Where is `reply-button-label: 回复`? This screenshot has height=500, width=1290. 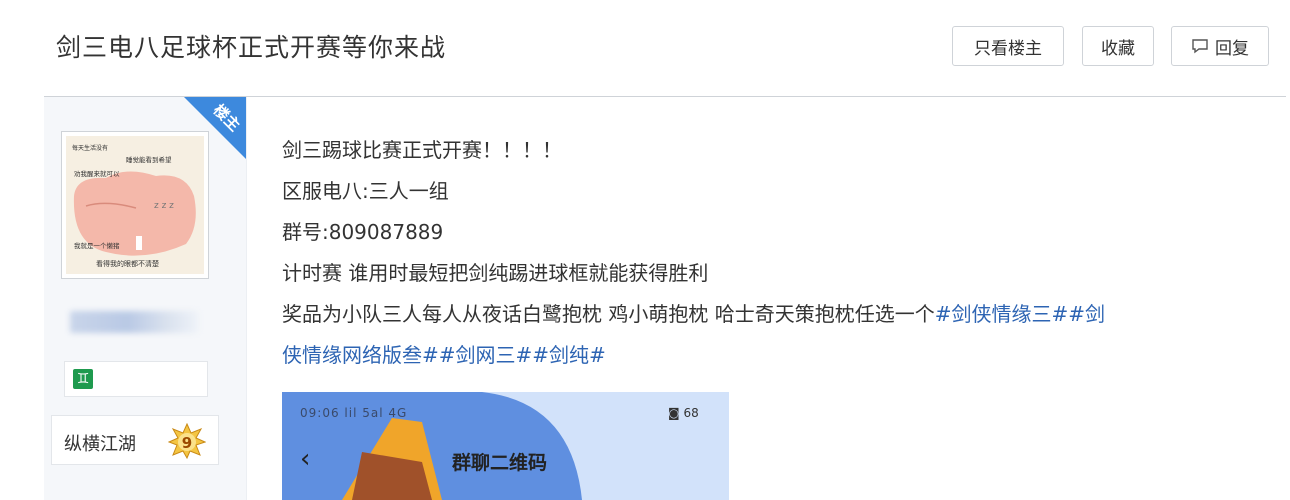 reply-button-label: 回复 is located at coordinates (1232, 48).